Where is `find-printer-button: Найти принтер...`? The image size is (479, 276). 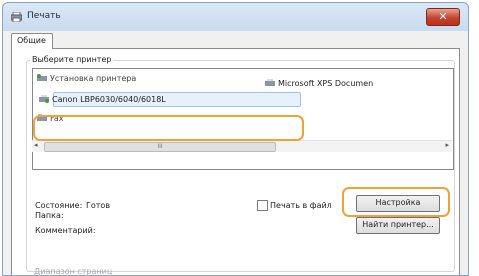 find-printer-button: Найти принтер... is located at coordinates (398, 225).